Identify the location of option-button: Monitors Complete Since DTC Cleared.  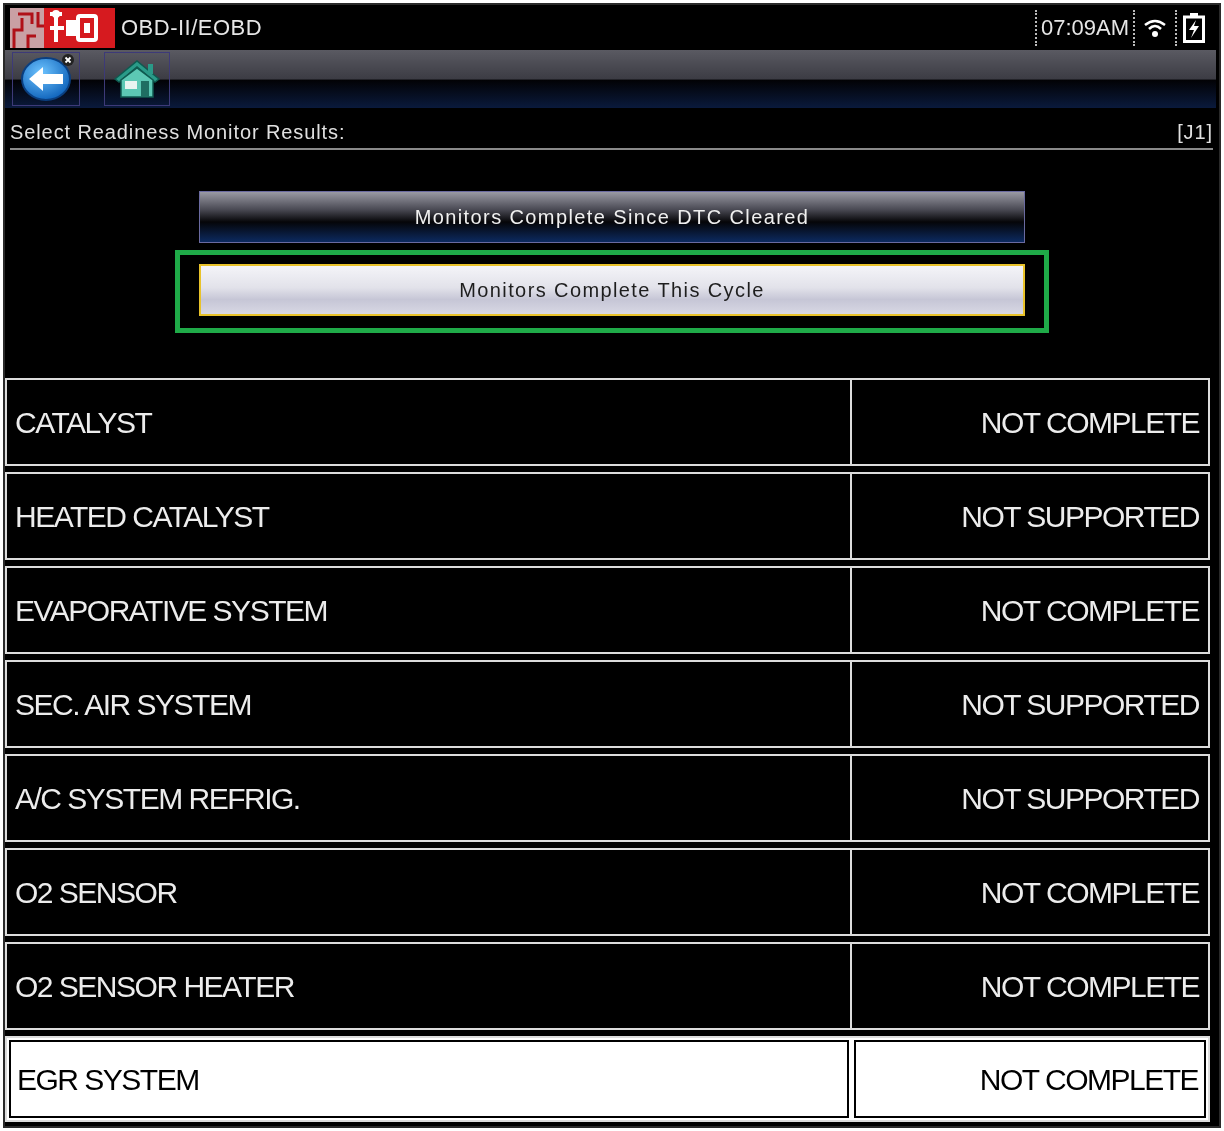
(612, 217).